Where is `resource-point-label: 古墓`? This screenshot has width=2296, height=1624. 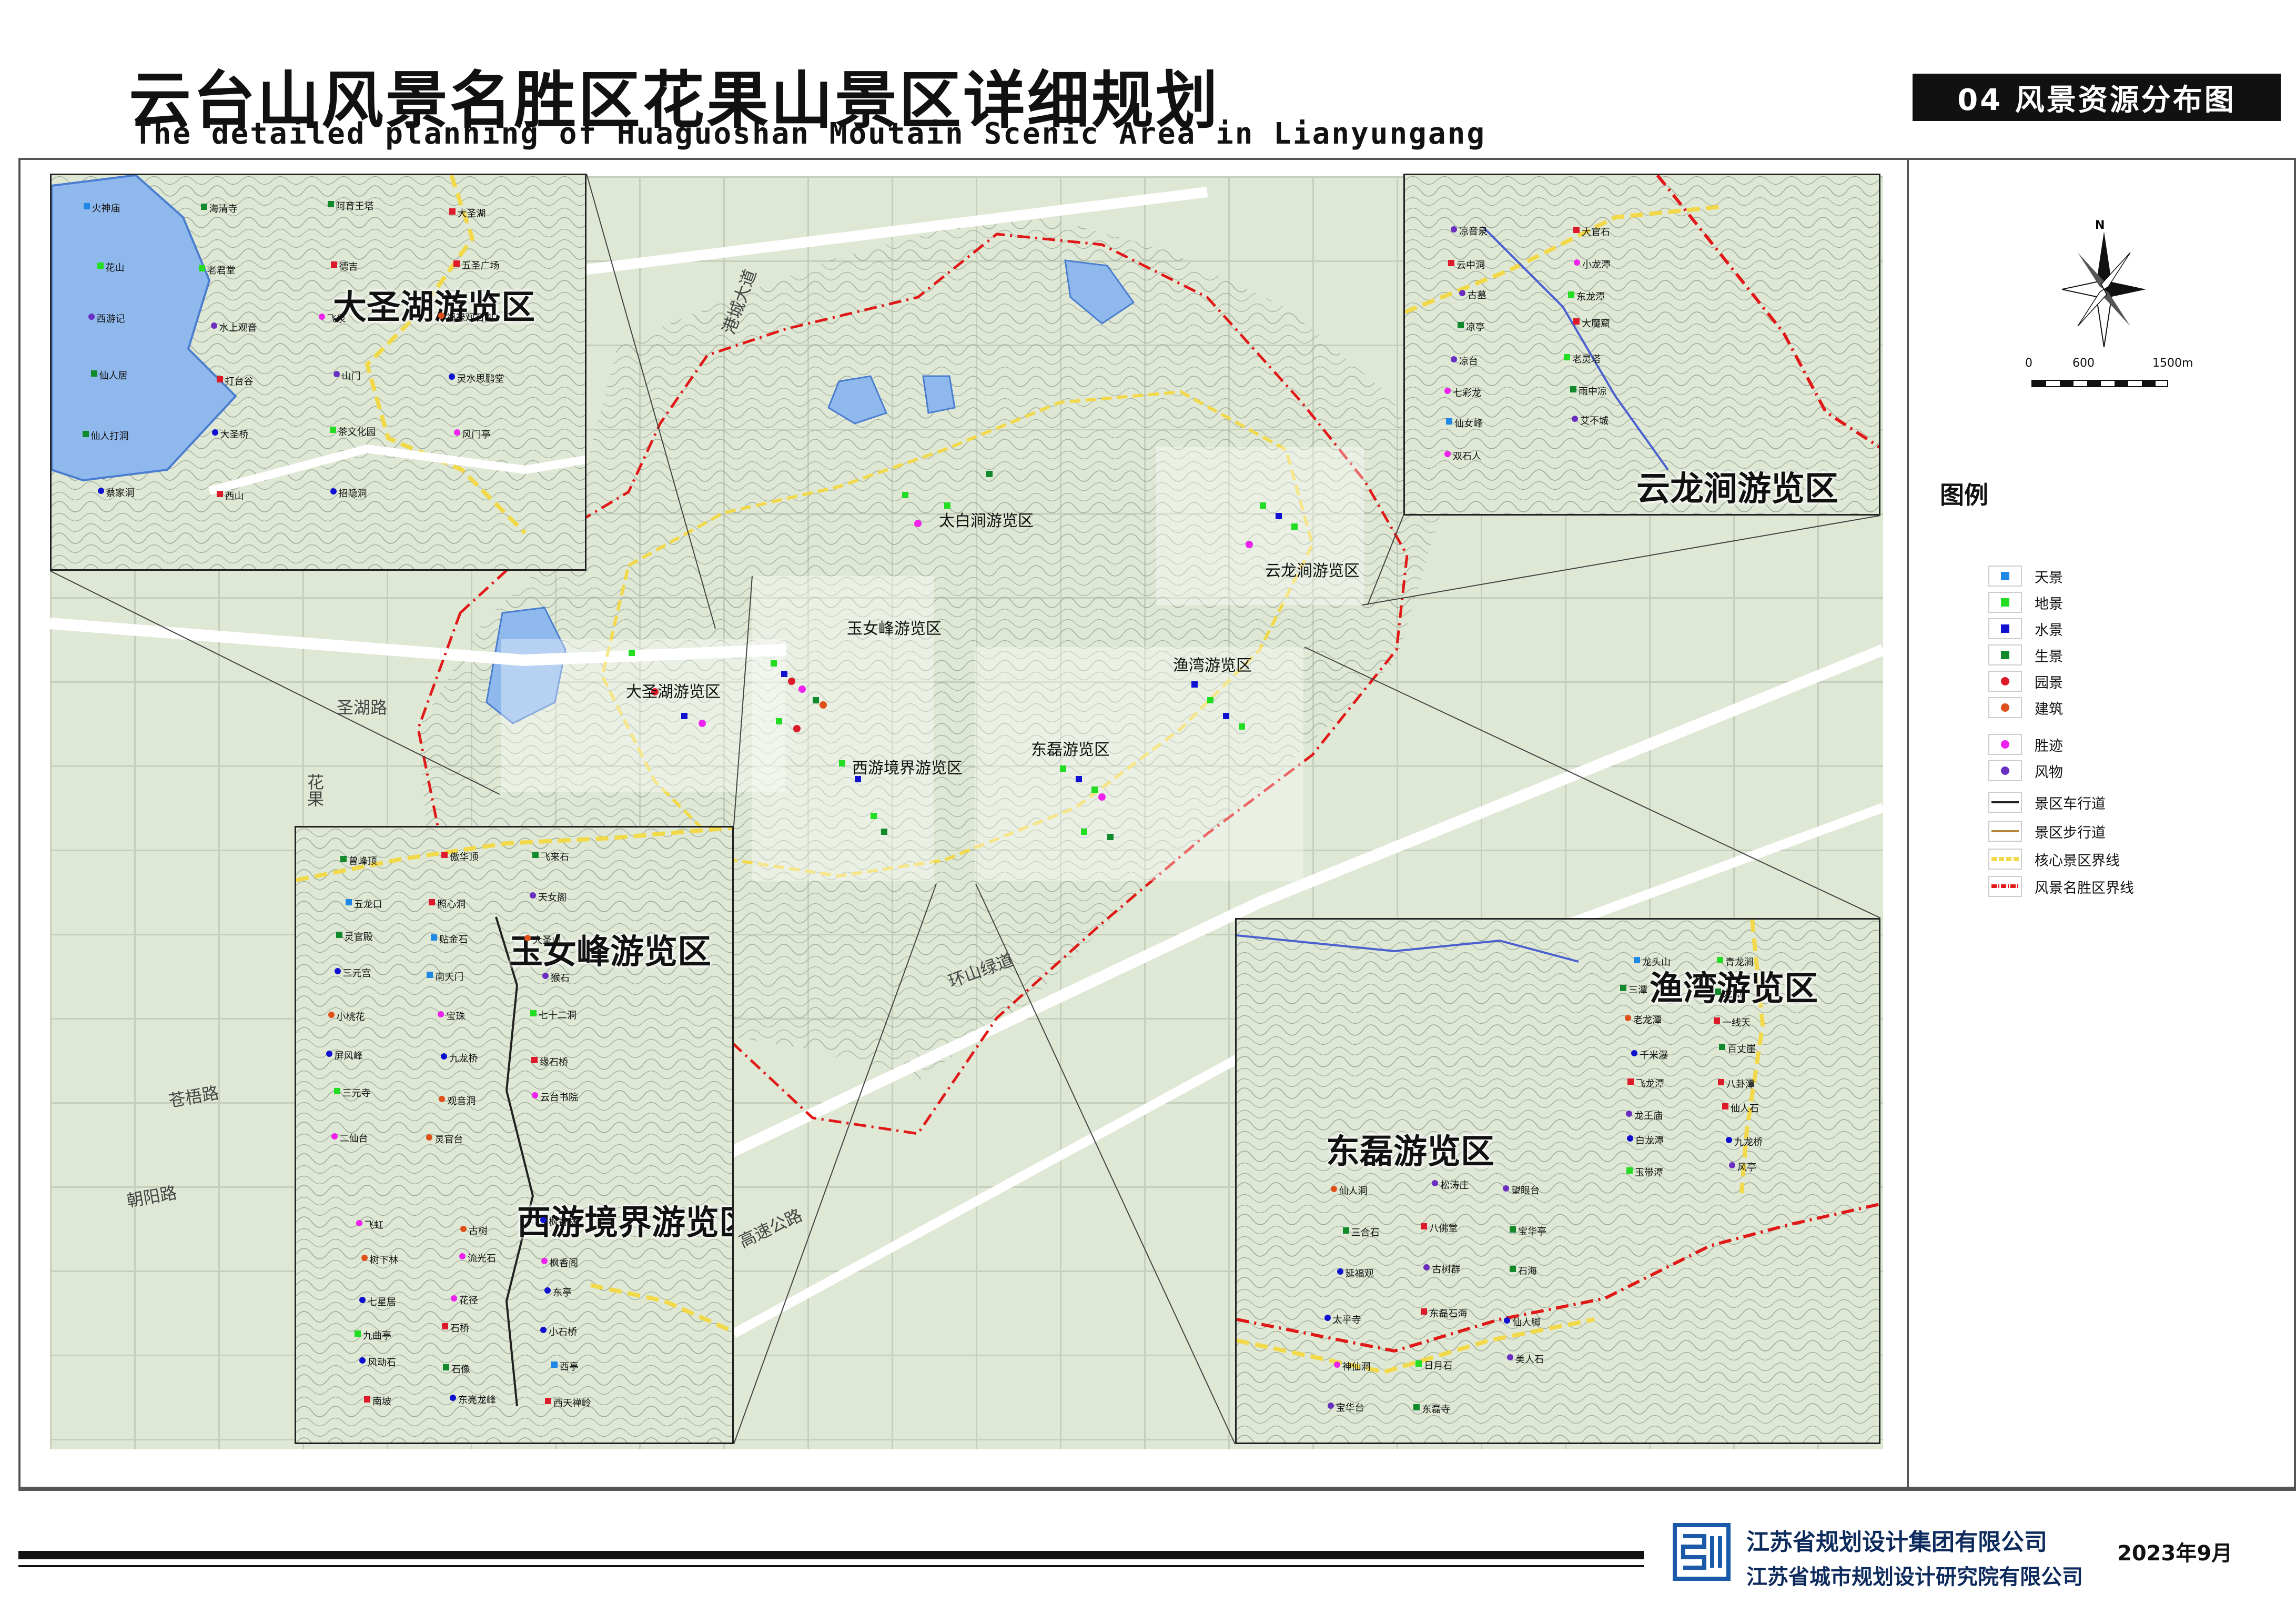
resource-point-label: 古墓 is located at coordinates (1477, 295).